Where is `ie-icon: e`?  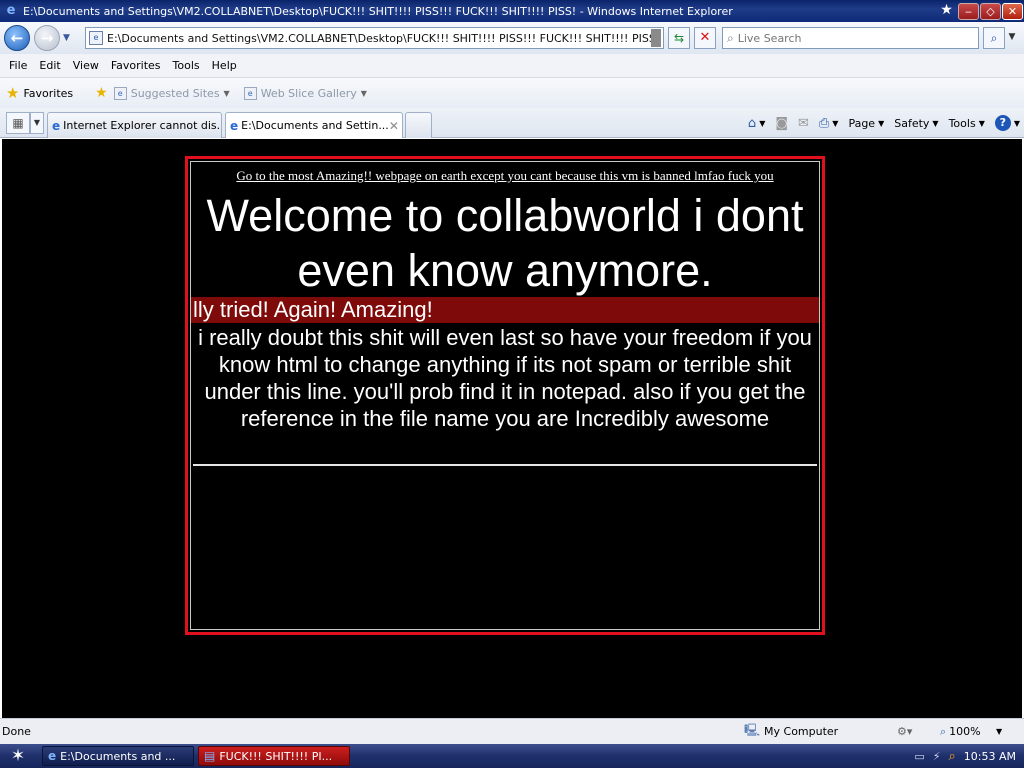
ie-icon: e is located at coordinates (52, 756).